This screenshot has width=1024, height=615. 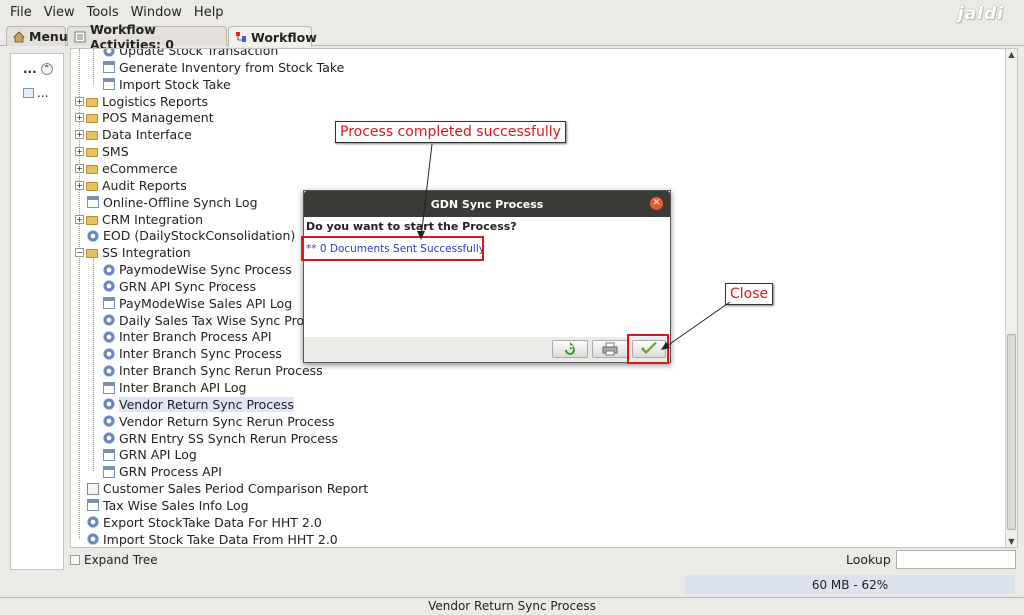 I want to click on tree-item: Export StockTake Data For HHT 2.0, so click(x=204, y=522).